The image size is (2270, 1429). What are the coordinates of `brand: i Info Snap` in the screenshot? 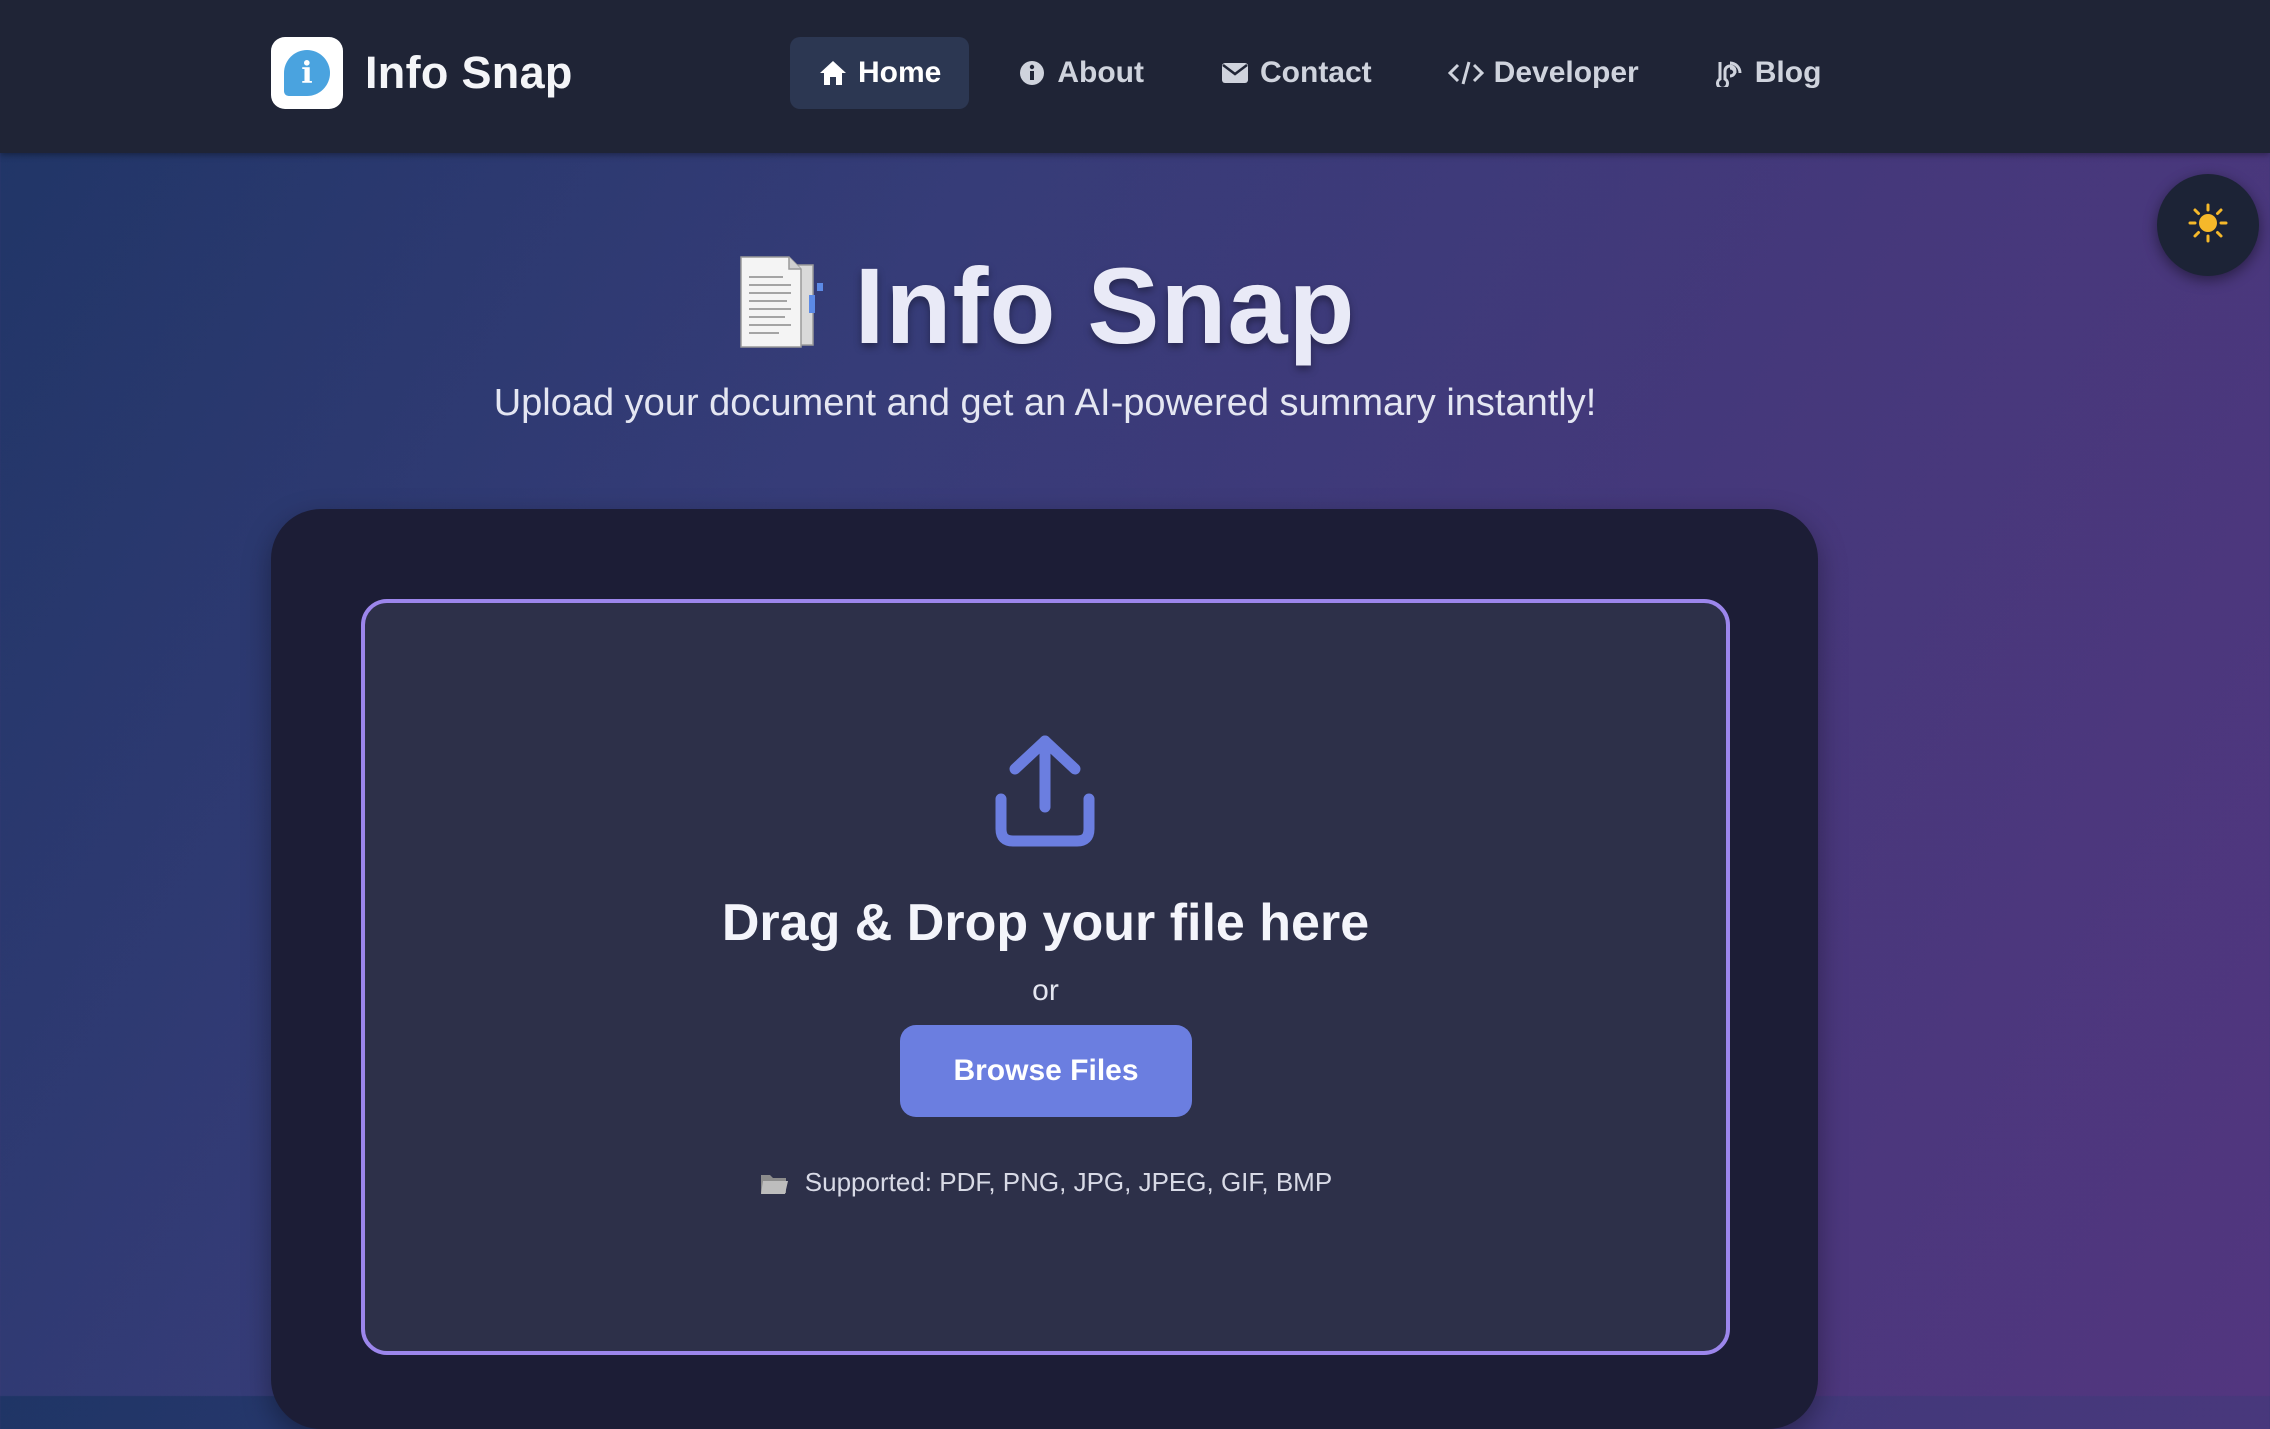 It's located at (422, 73).